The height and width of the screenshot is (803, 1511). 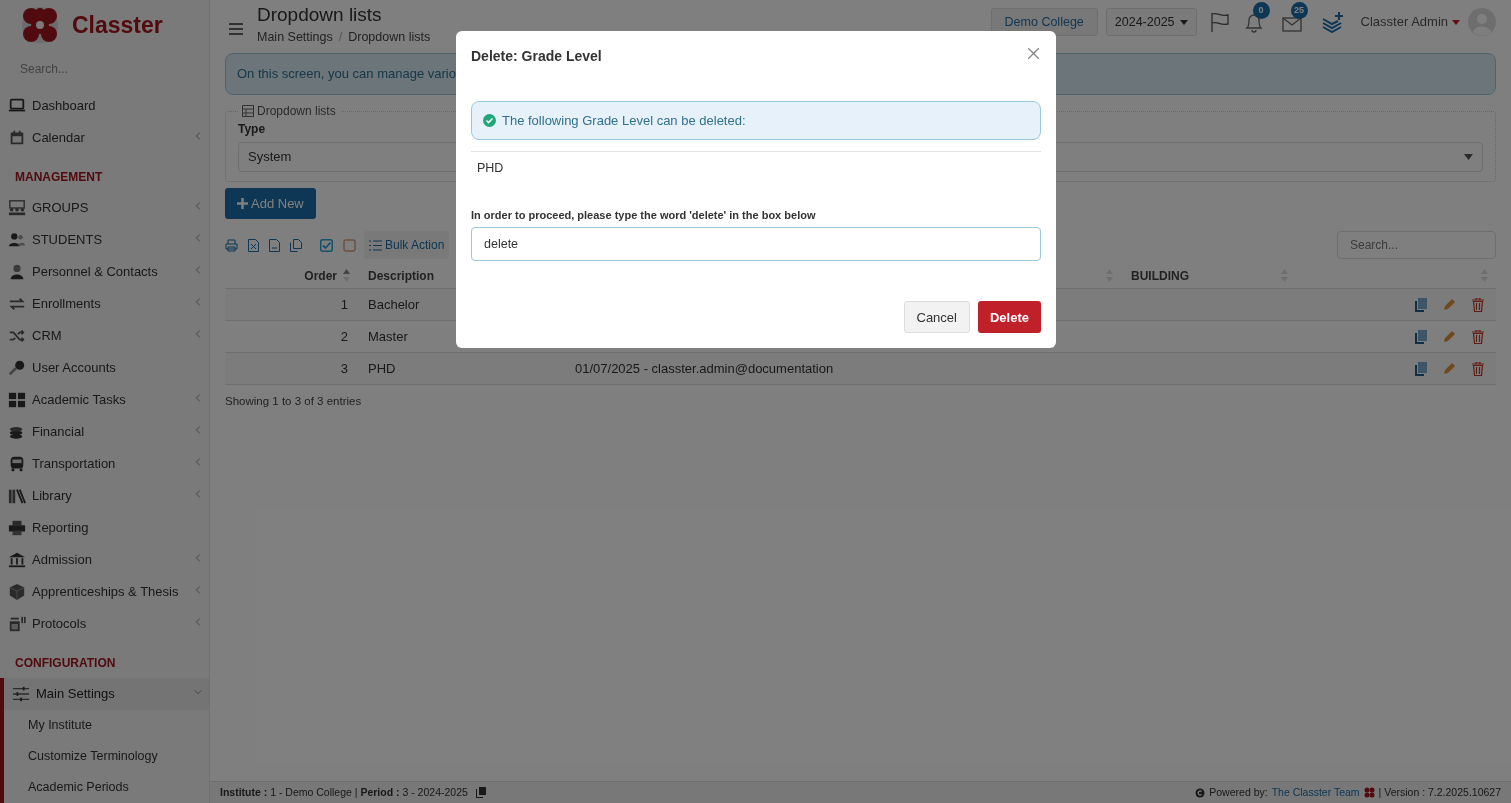 I want to click on footer-context: Institute : 1 - Demo College | Period : 3 - 2024-2025, so click(x=344, y=792).